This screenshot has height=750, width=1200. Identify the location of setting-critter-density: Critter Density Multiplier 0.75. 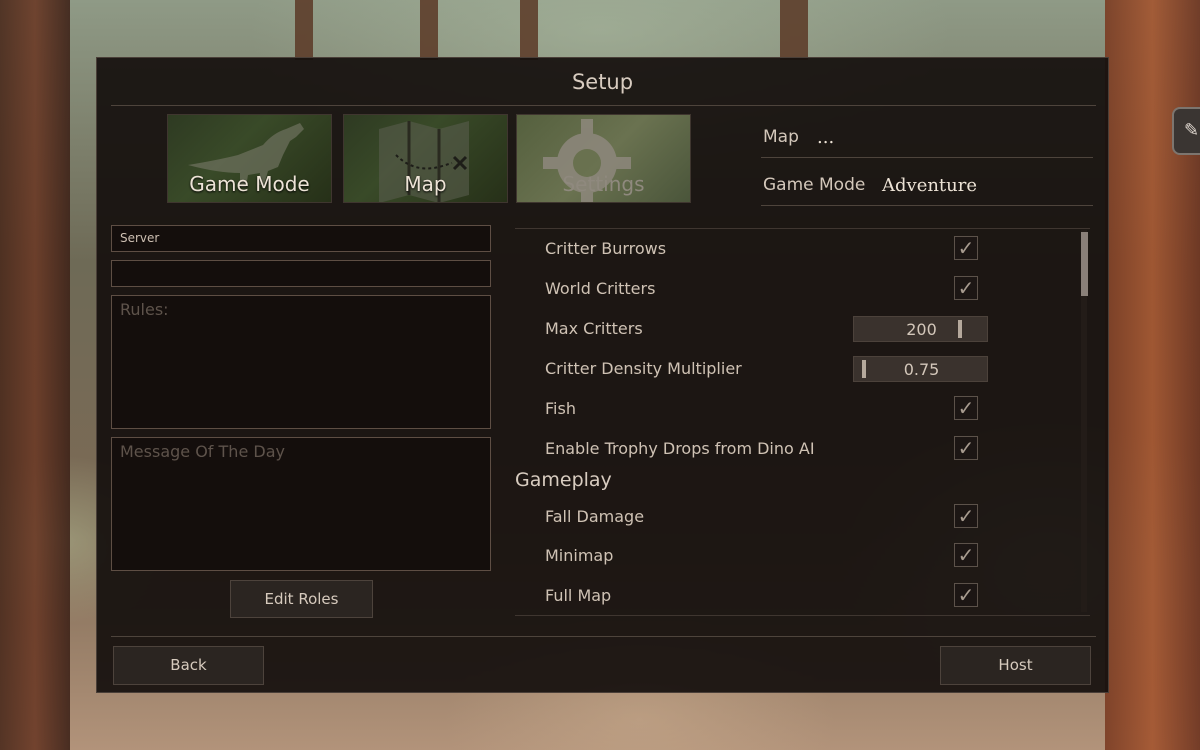
(795, 369).